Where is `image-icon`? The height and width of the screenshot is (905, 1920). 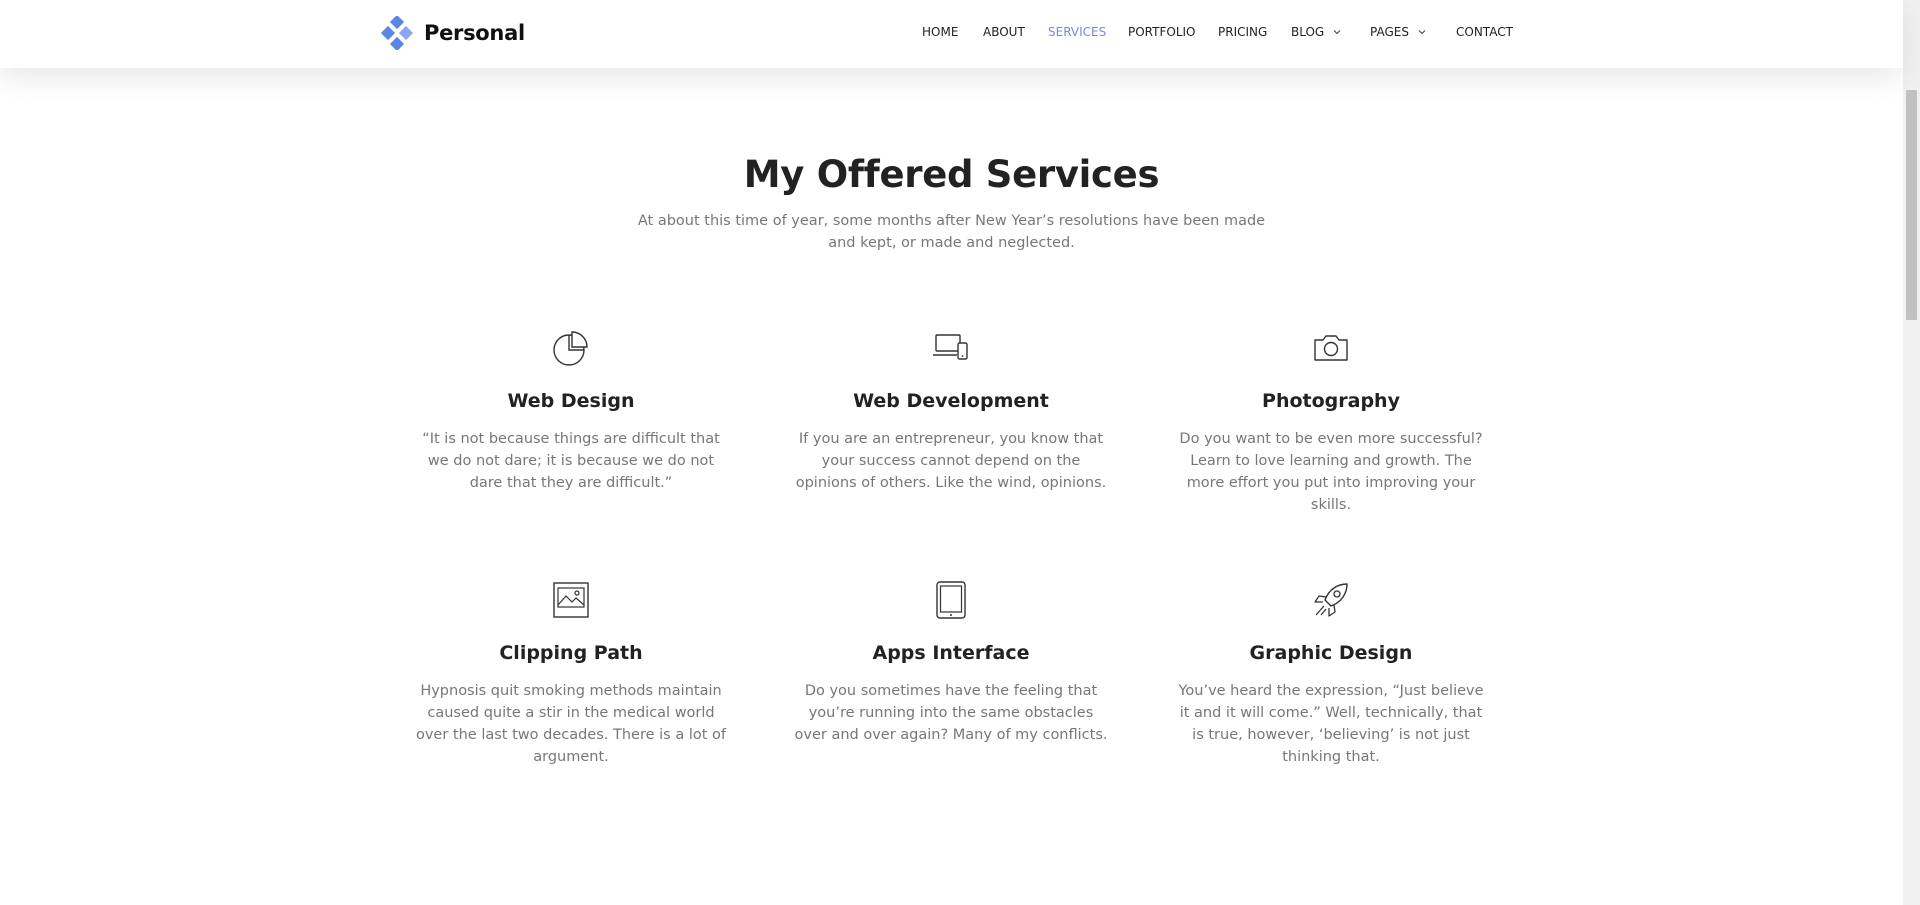 image-icon is located at coordinates (571, 600).